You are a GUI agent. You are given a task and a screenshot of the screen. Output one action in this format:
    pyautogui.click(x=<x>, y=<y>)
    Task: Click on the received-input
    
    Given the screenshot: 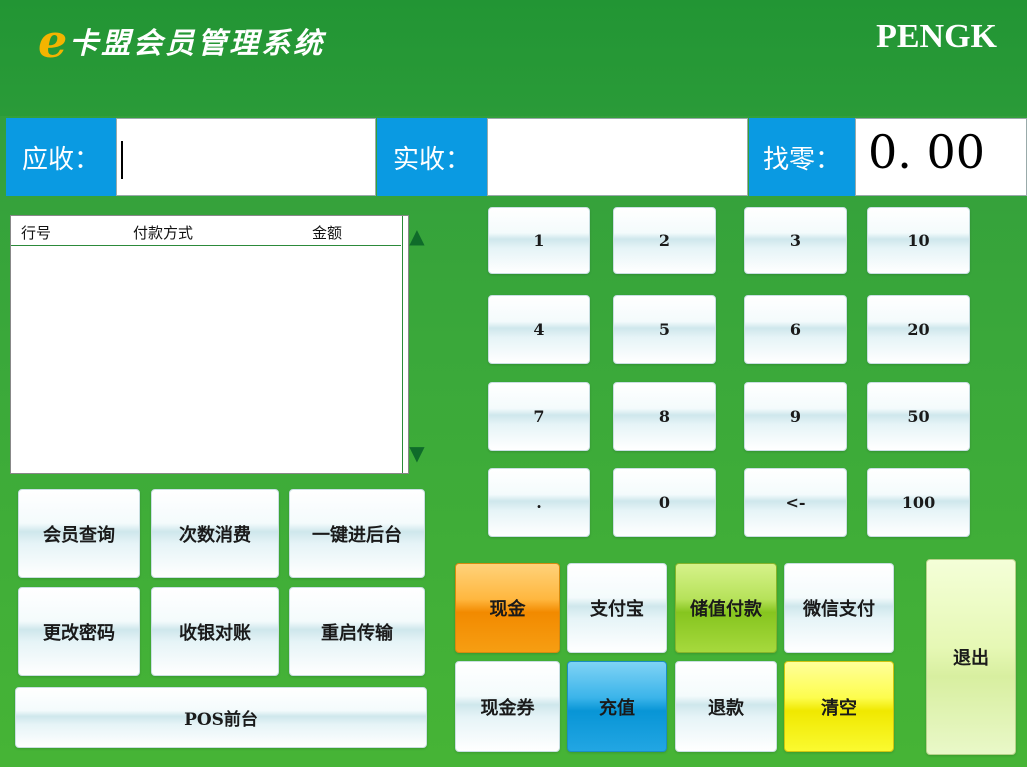 What is the action you would take?
    pyautogui.click(x=617, y=157)
    